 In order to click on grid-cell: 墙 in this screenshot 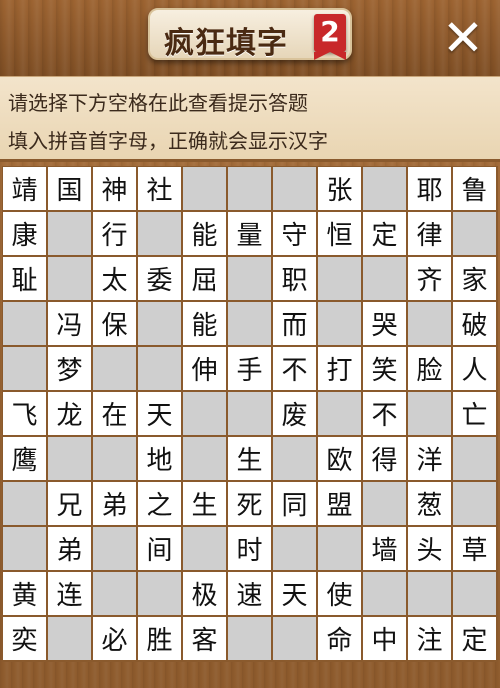, I will do `click(384, 548)`.